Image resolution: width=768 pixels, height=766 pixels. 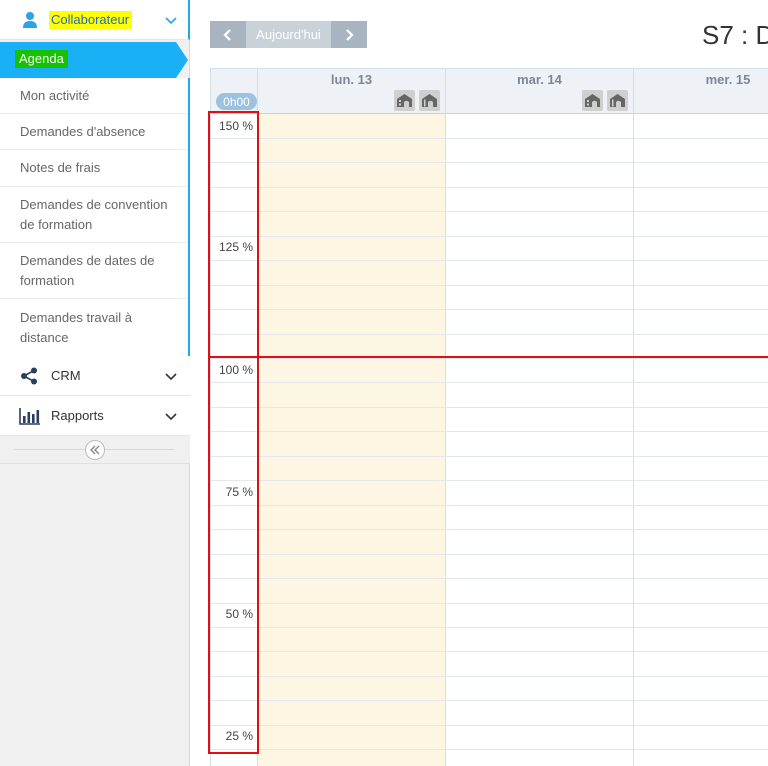 I want to click on day-label: mer. 15, so click(x=728, y=79).